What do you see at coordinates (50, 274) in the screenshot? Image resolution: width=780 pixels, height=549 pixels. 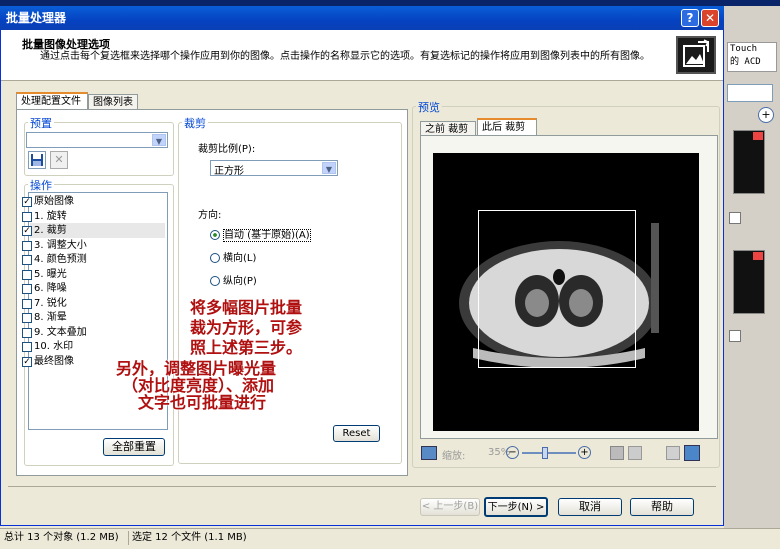 I see `operation-label: 5. 曝光` at bounding box center [50, 274].